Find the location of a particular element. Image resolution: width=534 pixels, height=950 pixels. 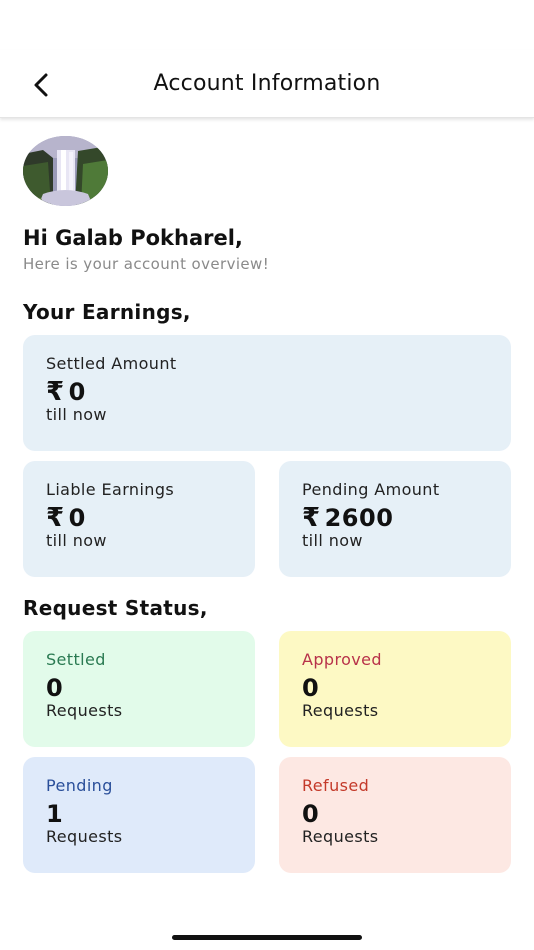

status-label: Refused is located at coordinates (336, 785).